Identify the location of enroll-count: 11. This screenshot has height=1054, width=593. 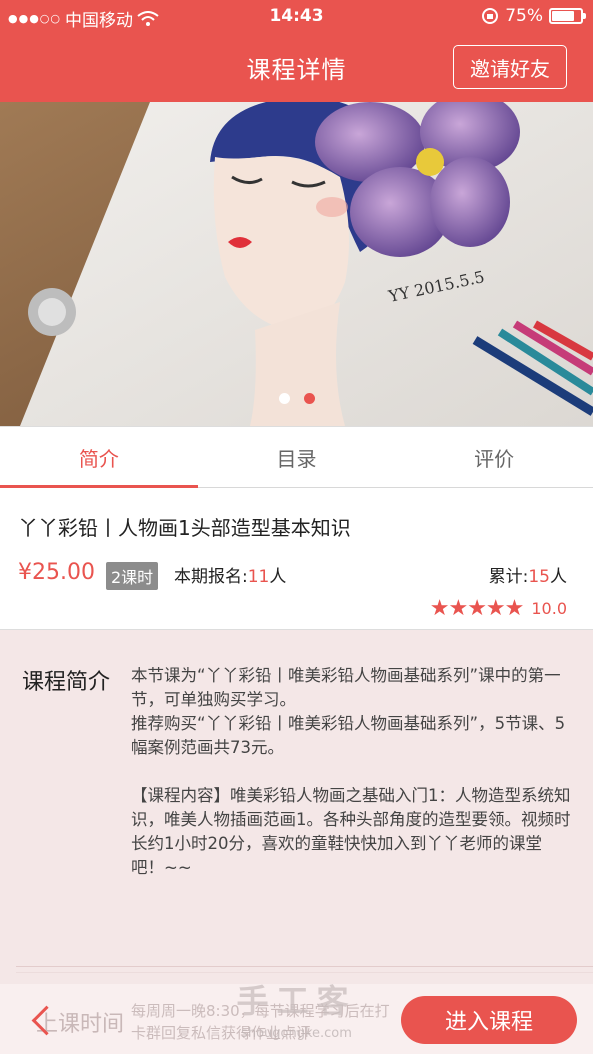
(258, 577).